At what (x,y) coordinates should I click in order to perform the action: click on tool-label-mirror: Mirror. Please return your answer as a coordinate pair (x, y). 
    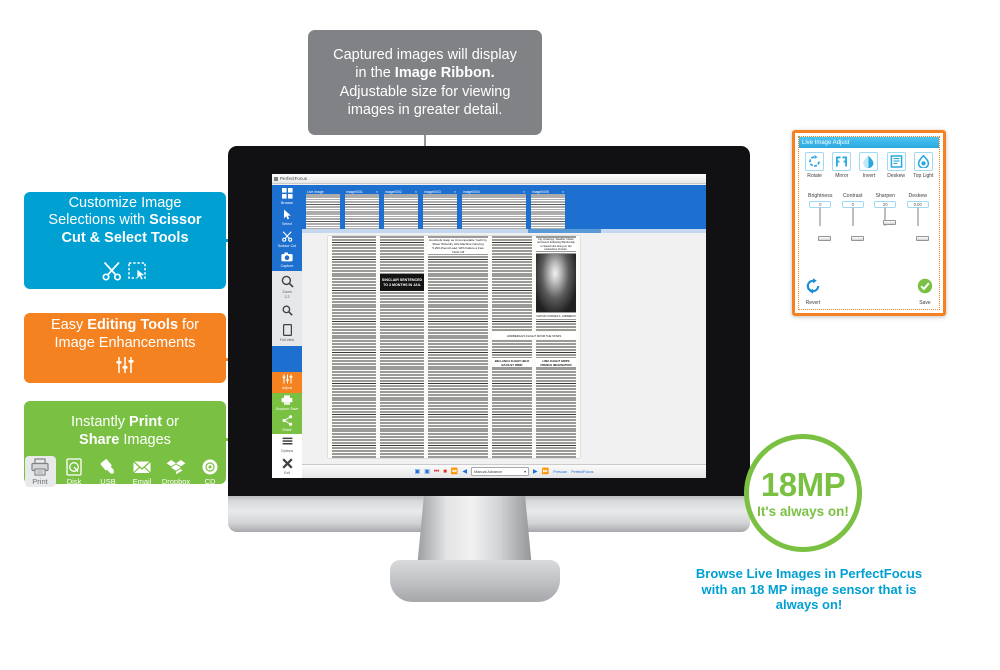
    Looking at the image, I should click on (842, 175).